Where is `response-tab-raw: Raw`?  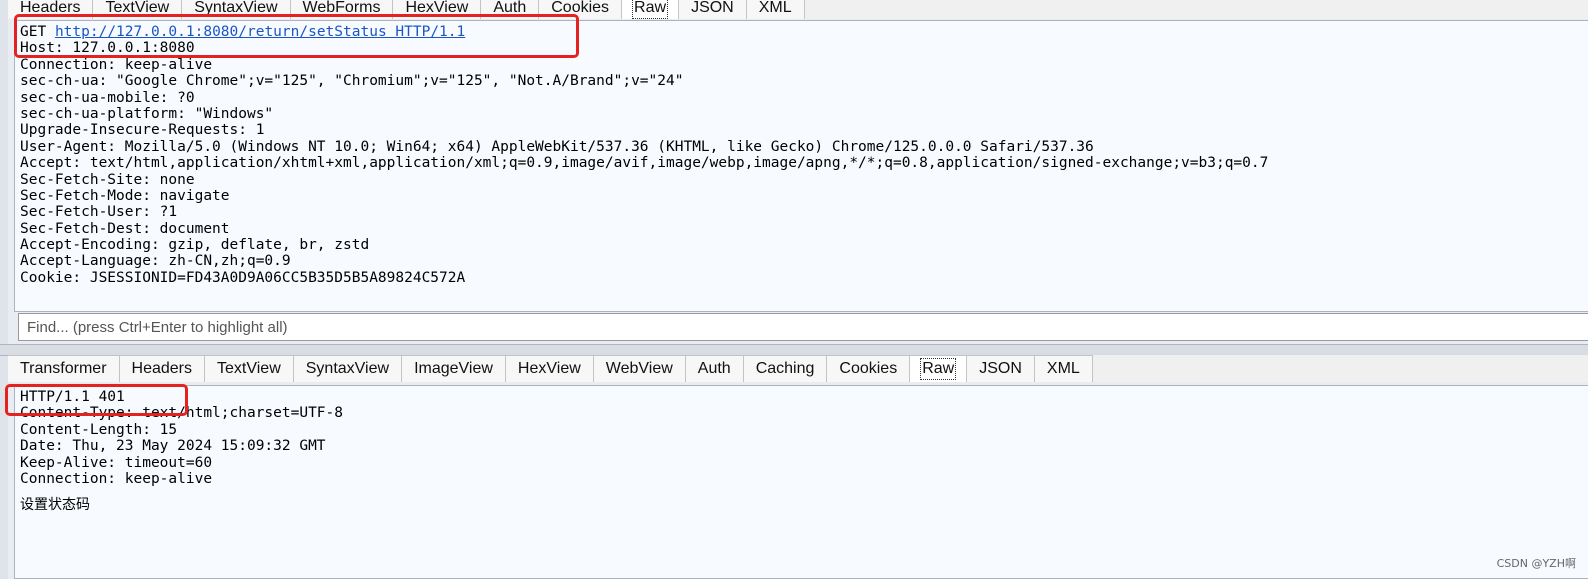 response-tab-raw: Raw is located at coordinates (939, 368).